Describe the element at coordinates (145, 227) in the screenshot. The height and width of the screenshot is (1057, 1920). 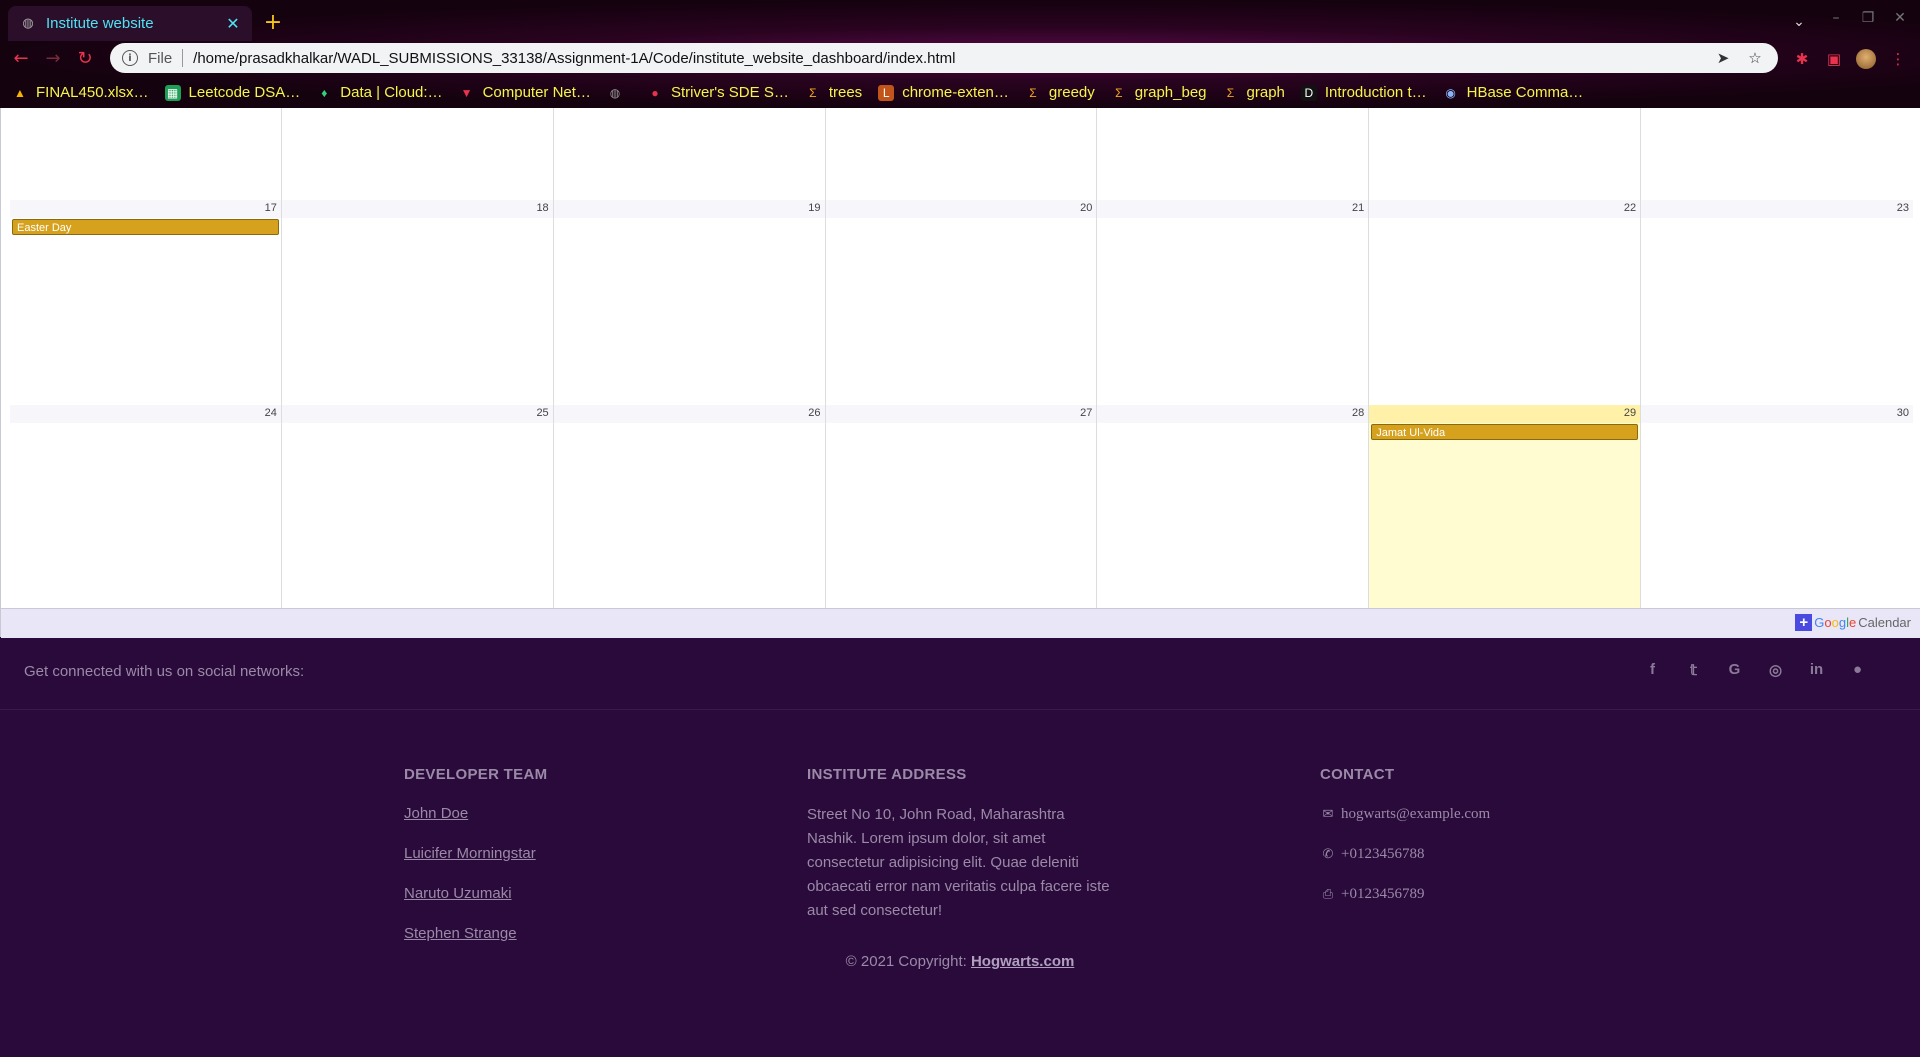
I see `calendar-event: Easter Day` at that location.